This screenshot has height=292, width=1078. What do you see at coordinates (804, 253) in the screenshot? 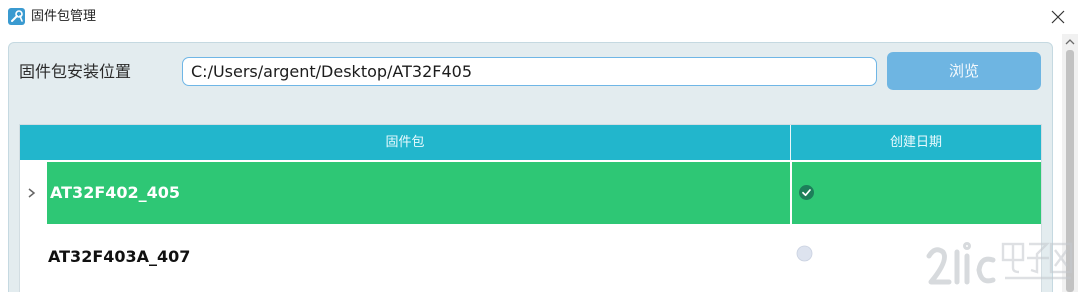
I see `radio-empty-icon` at bounding box center [804, 253].